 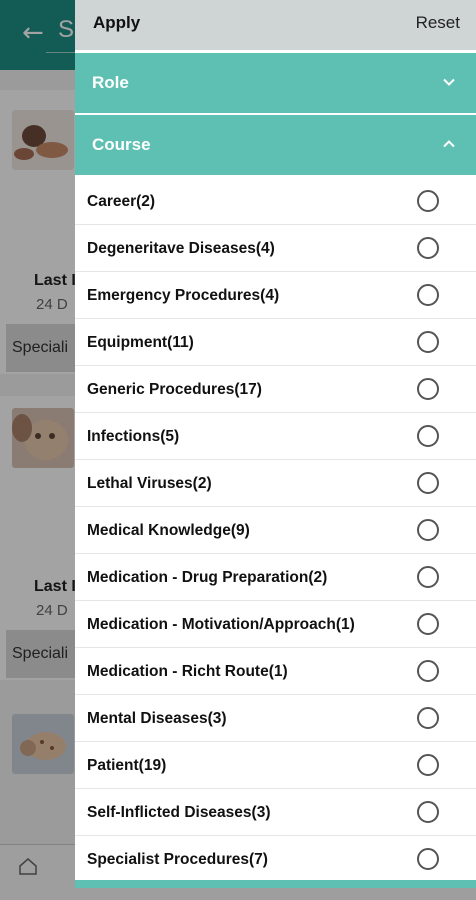 I want to click on course-option-label: Specialist Procedures(7), so click(x=177, y=859).